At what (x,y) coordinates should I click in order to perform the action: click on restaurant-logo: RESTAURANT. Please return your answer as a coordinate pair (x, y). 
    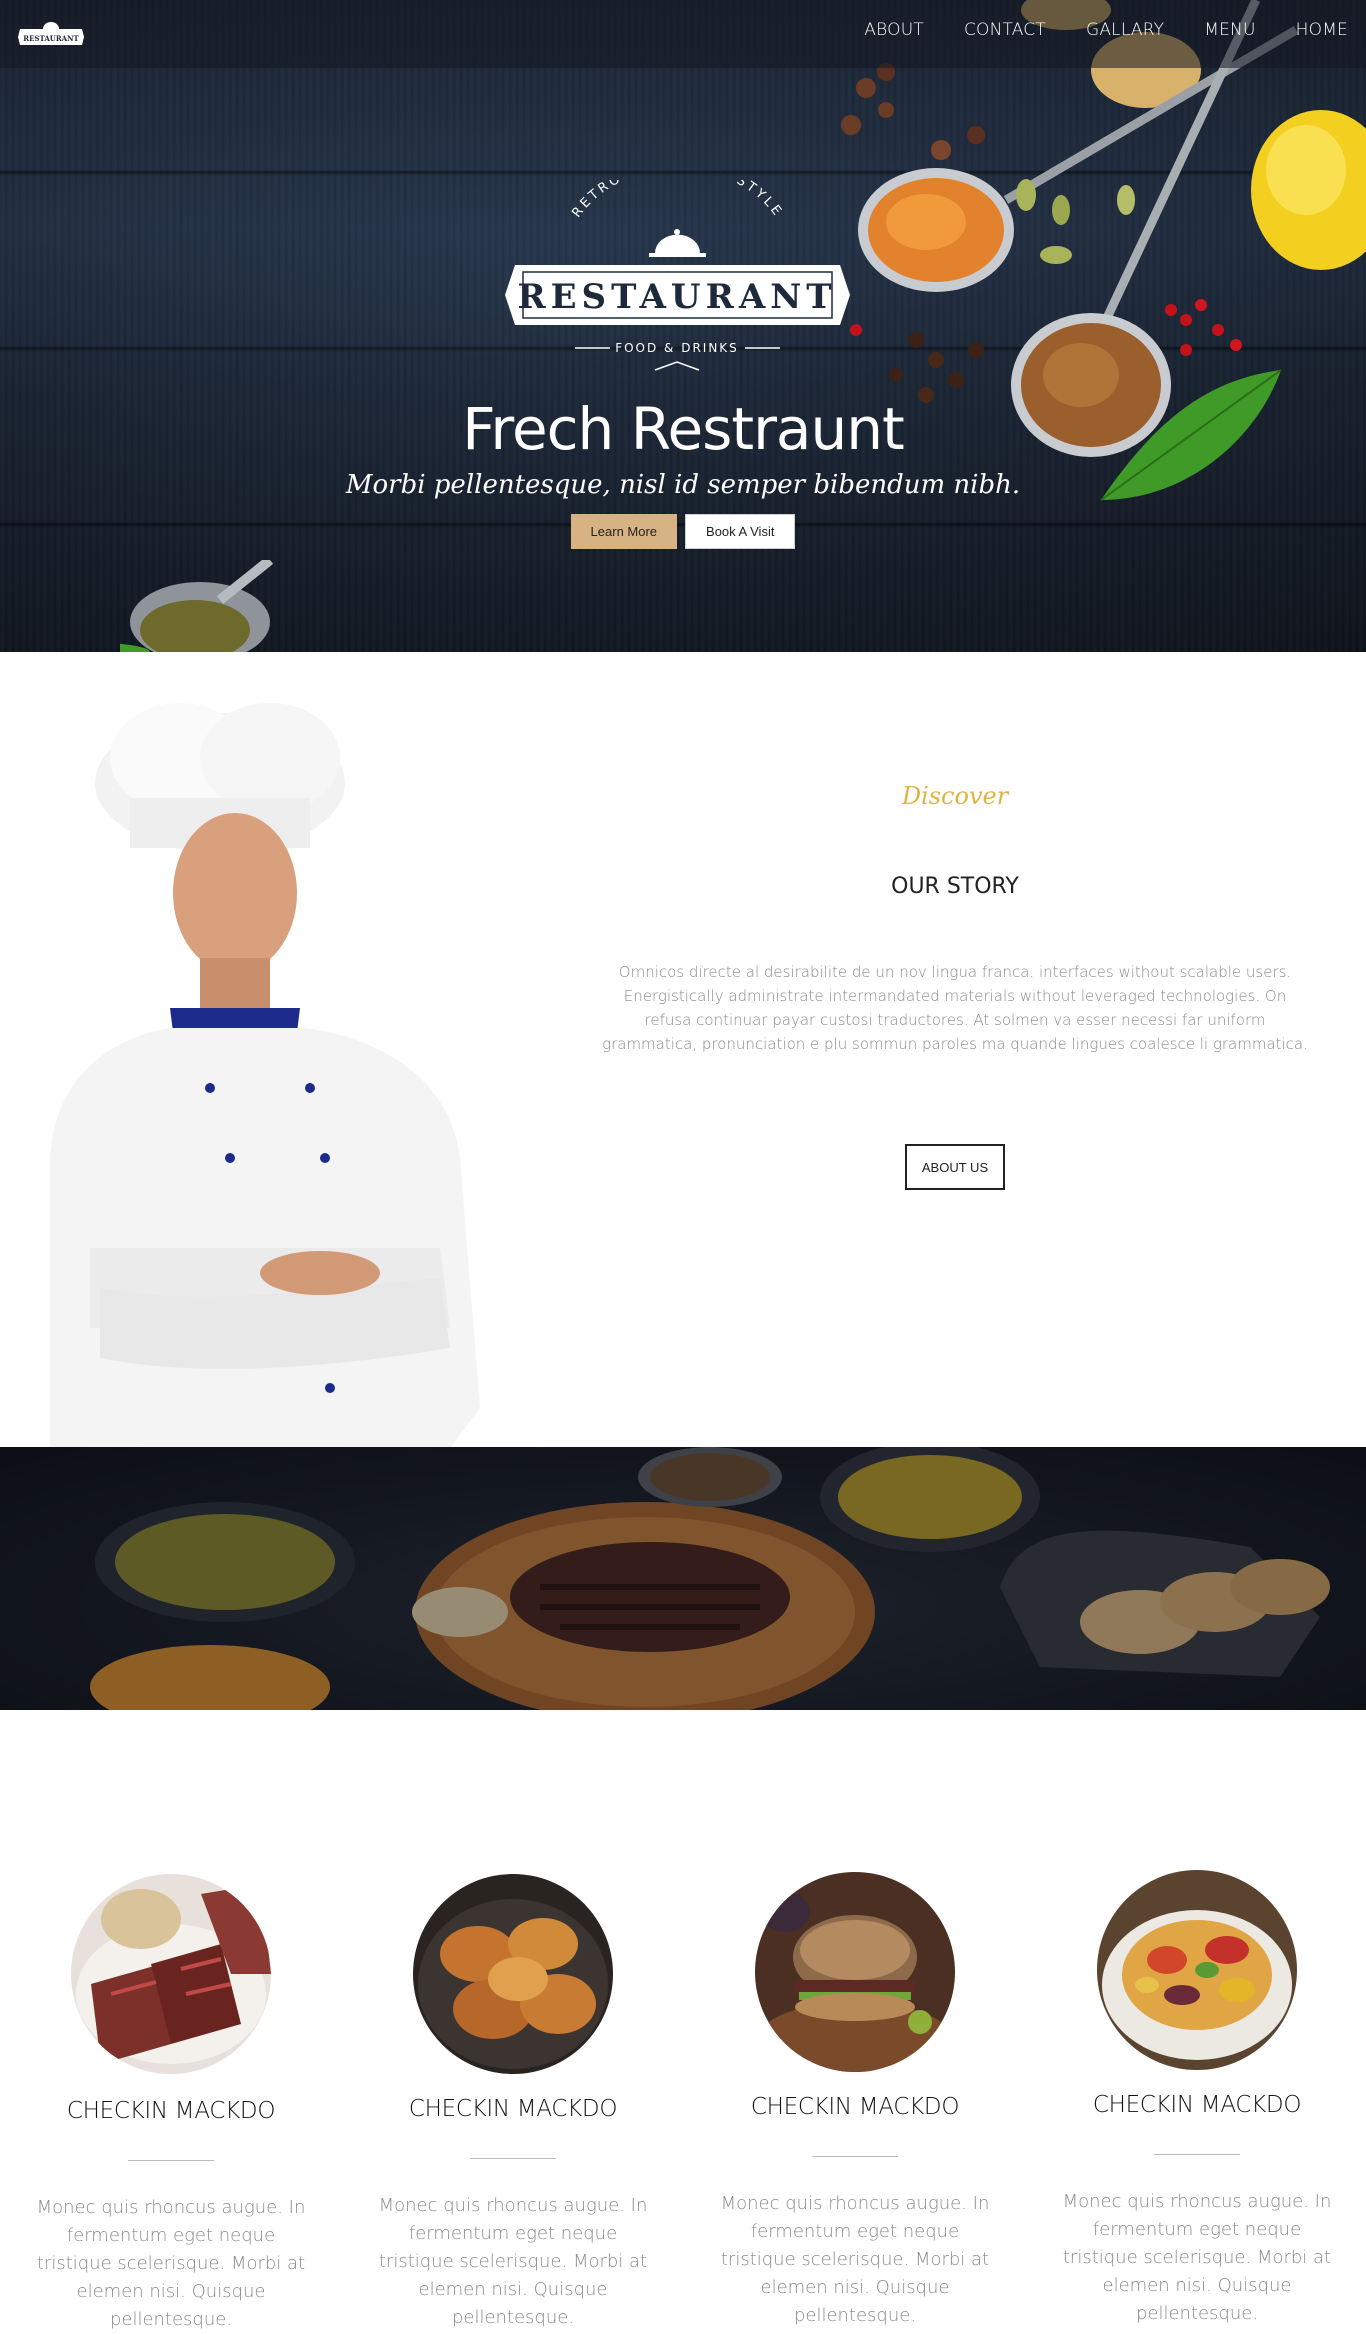
    Looking at the image, I should click on (51, 32).